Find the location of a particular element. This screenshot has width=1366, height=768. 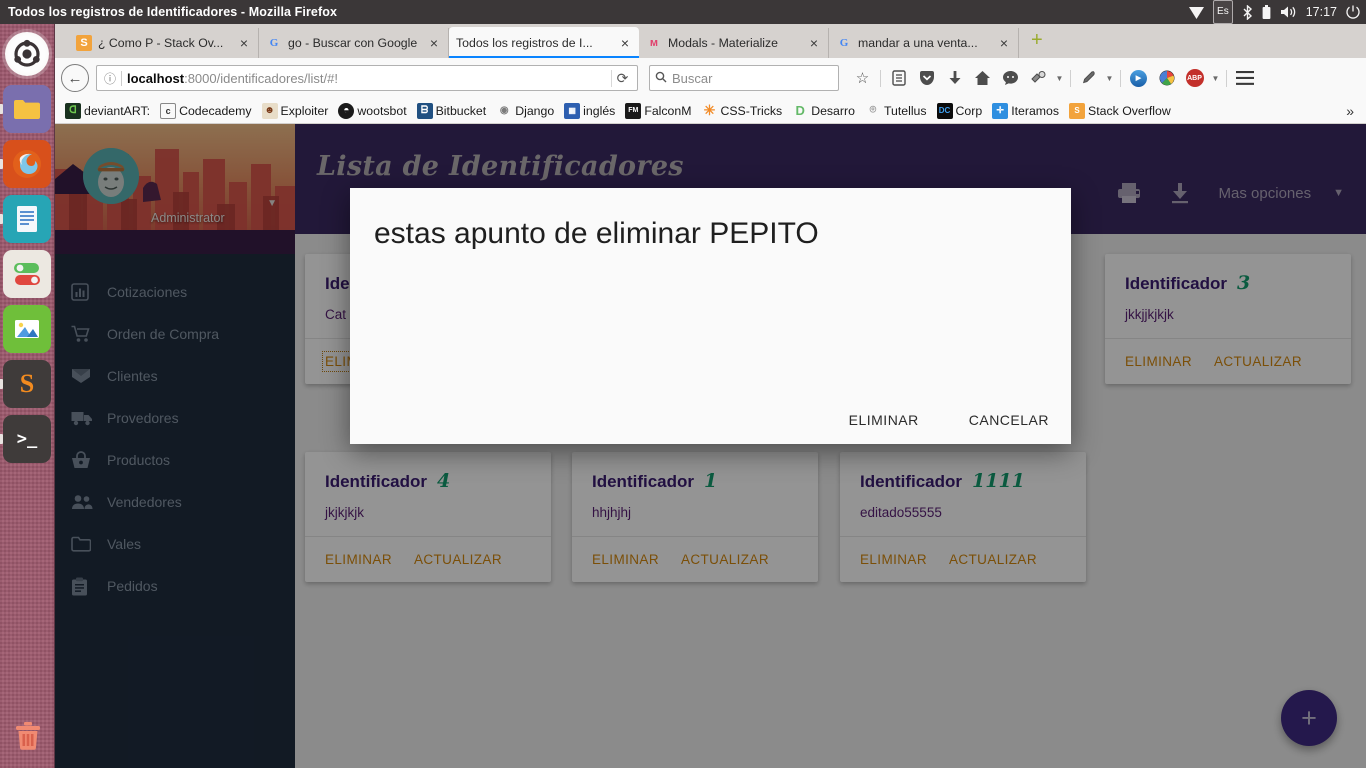

bookmark-item: FM FalconM is located at coordinates (658, 111).